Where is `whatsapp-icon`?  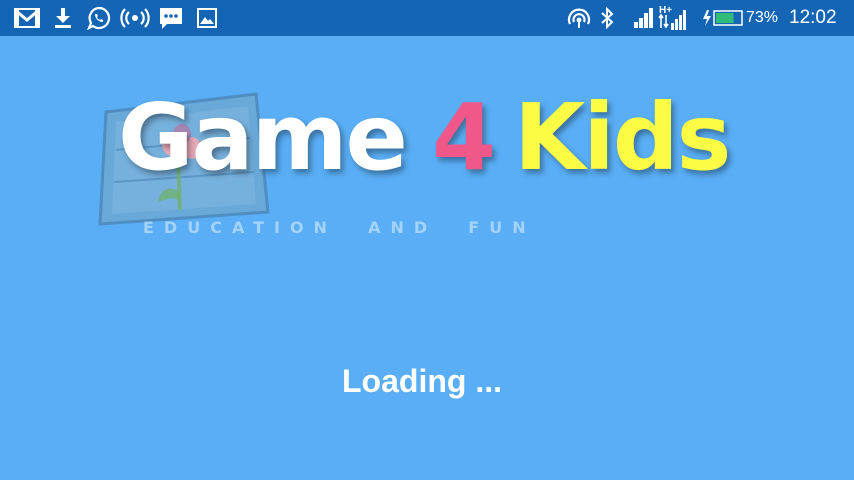 whatsapp-icon is located at coordinates (99, 18).